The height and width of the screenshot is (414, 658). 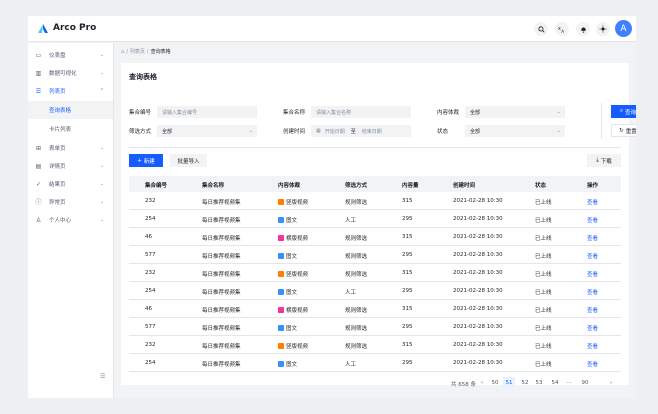 I want to click on sidebar-item-data-visualization: ▥ 数据可视化 ⌄, so click(x=70, y=73).